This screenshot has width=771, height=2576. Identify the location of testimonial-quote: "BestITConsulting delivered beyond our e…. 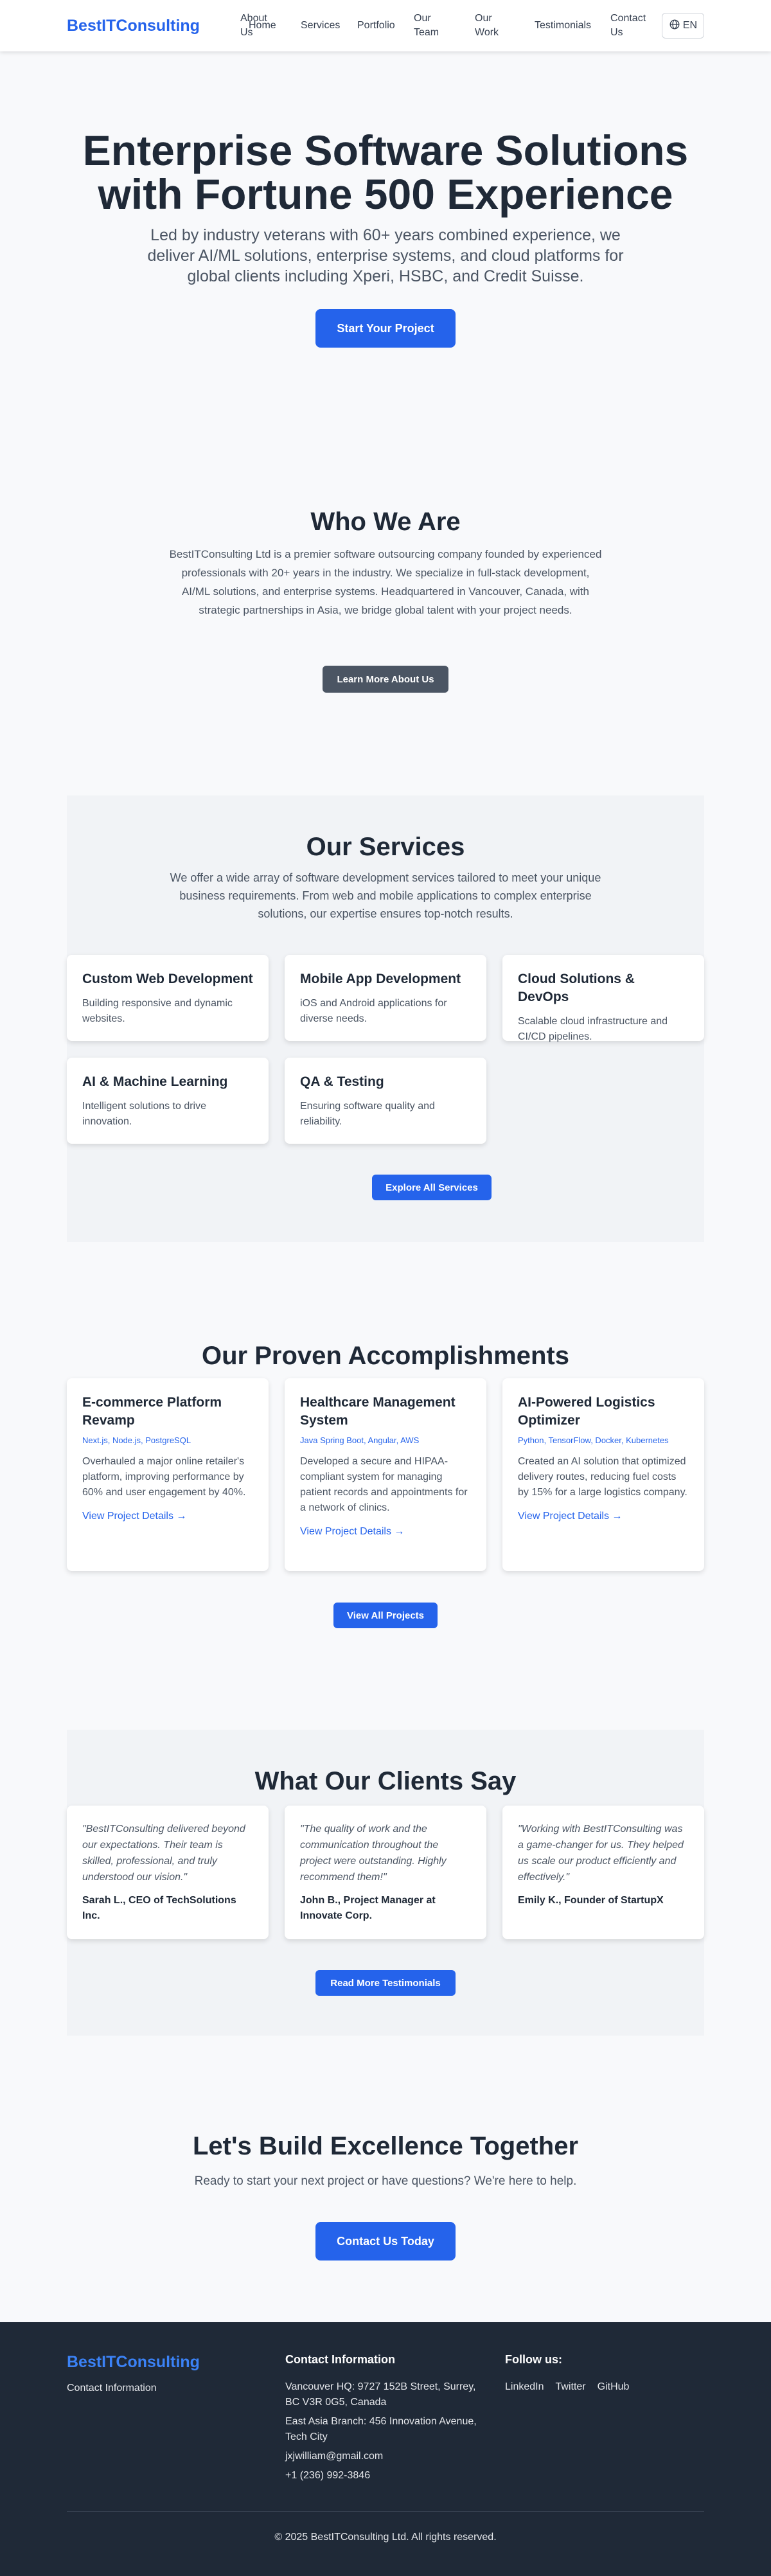
(163, 1854).